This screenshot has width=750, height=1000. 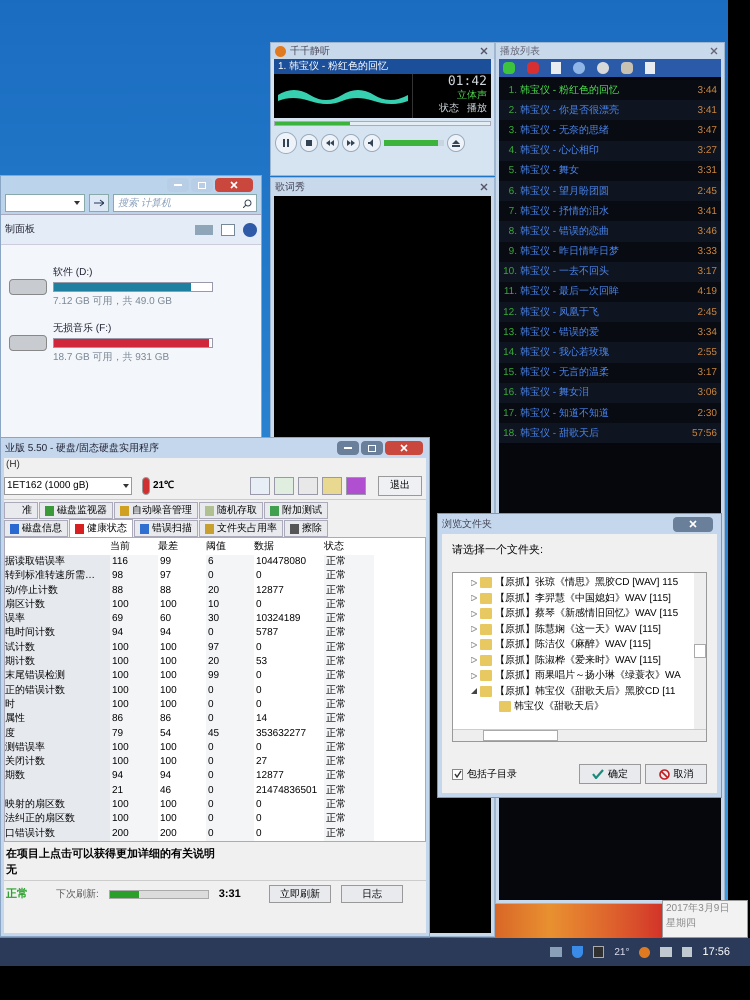 I want to click on playlist-item: 15. 韩宝仪 - 无言的温柔 3:17, so click(x=610, y=372).